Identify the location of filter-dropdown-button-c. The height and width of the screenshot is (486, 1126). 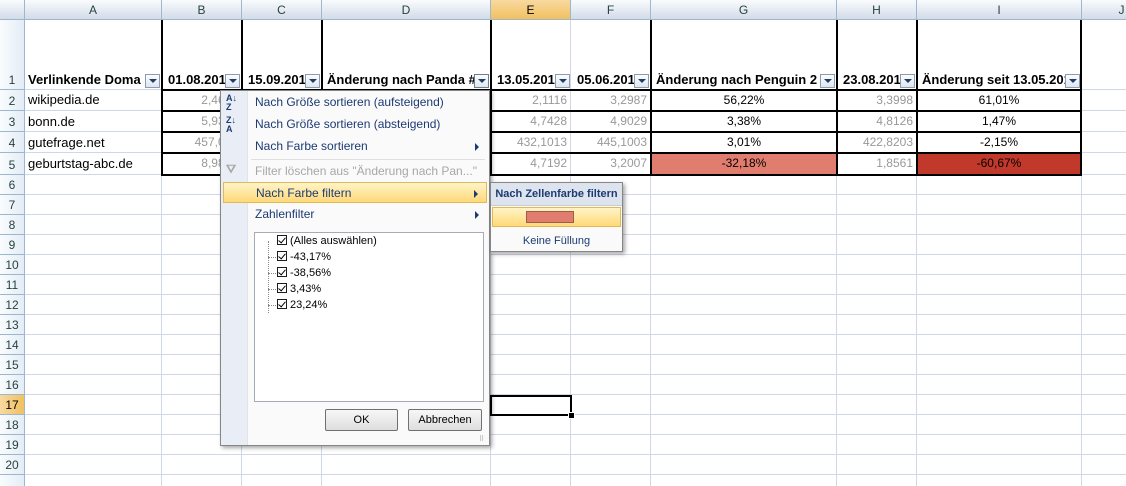
(312, 81).